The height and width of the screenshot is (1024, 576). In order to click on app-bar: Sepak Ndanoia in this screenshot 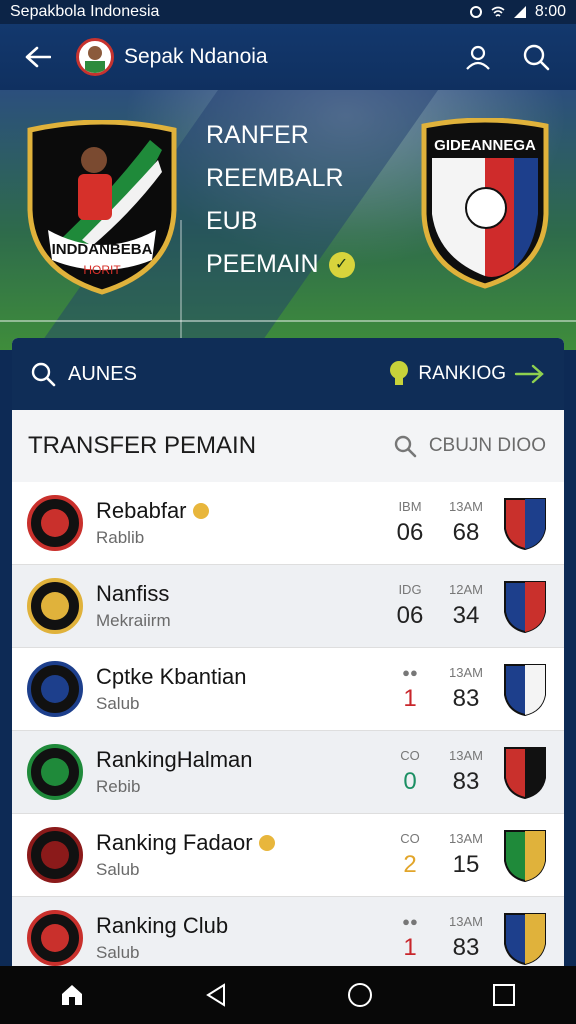, I will do `click(288, 57)`.